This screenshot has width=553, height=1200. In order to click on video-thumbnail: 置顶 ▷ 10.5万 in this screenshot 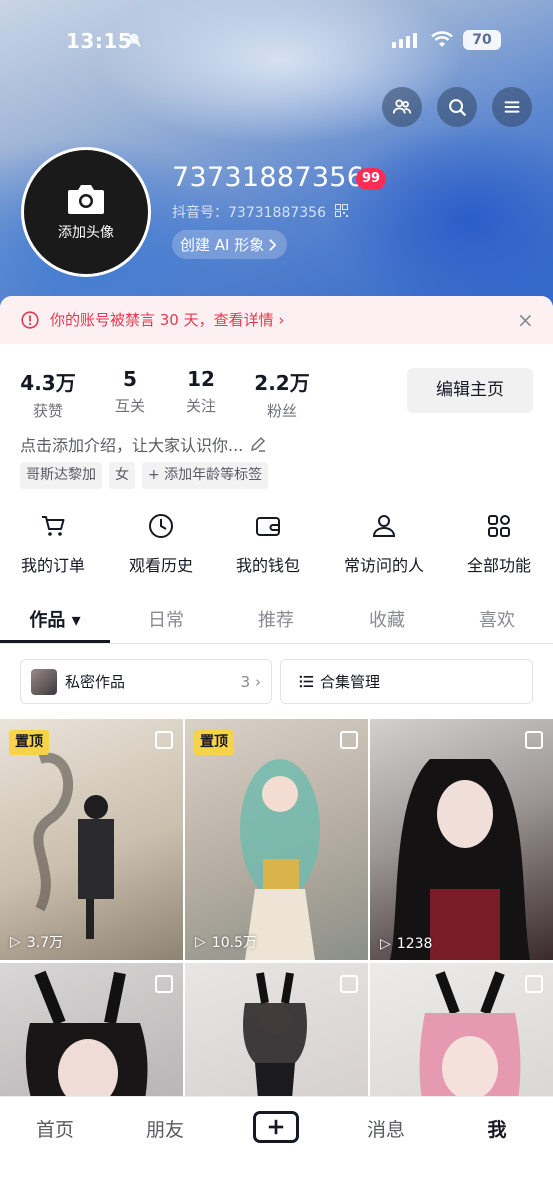, I will do `click(276, 839)`.